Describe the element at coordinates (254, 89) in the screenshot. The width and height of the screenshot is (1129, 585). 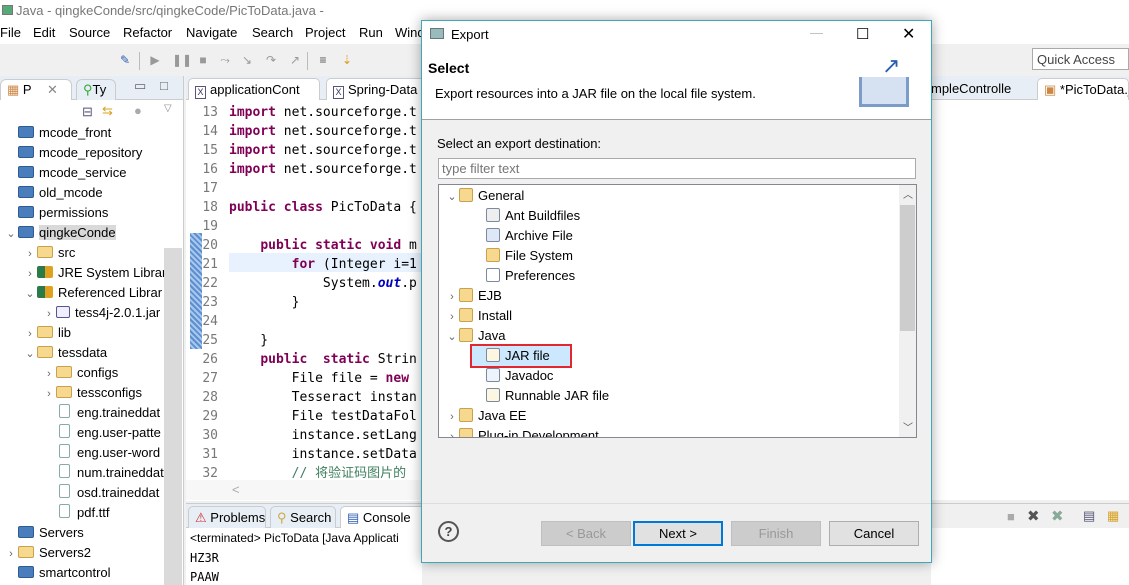
I see `tab-application-context: XapplicationCont` at that location.